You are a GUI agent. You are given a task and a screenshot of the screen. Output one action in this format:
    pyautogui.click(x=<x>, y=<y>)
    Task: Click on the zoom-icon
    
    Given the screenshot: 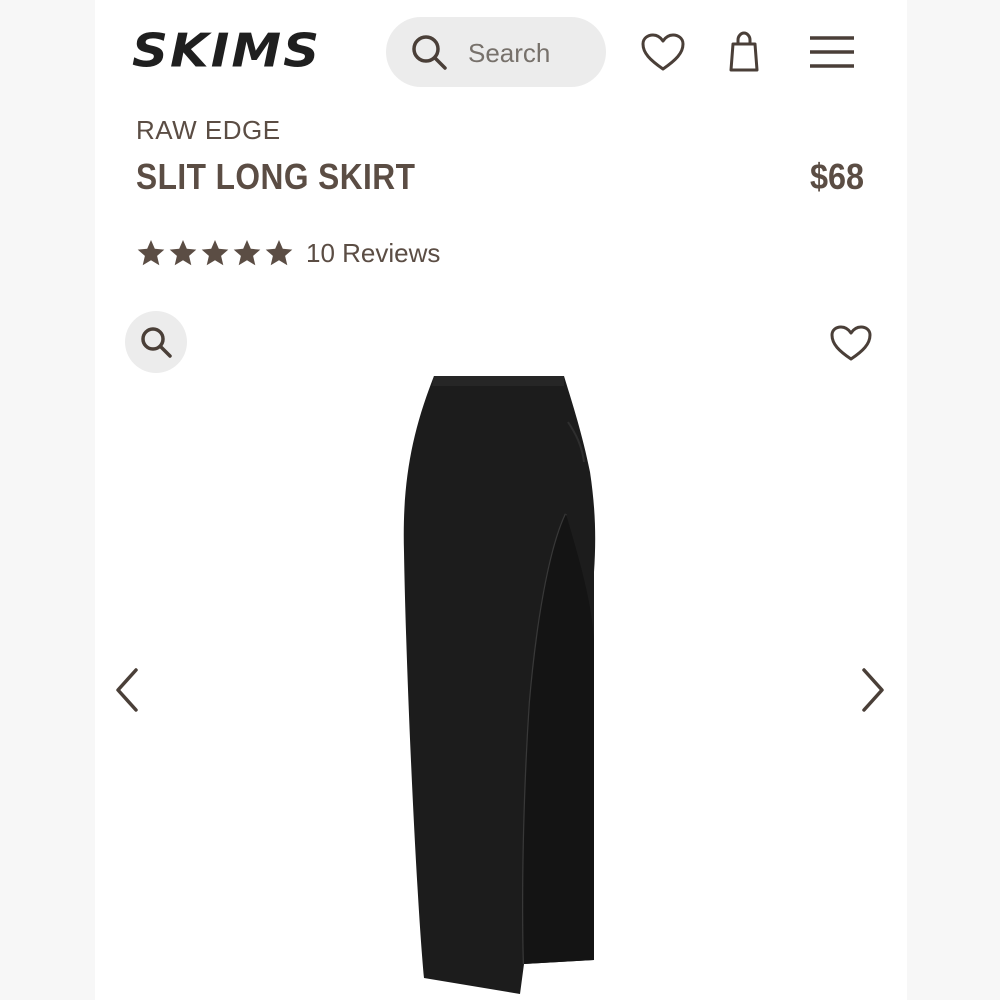 What is the action you would take?
    pyautogui.click(x=156, y=342)
    